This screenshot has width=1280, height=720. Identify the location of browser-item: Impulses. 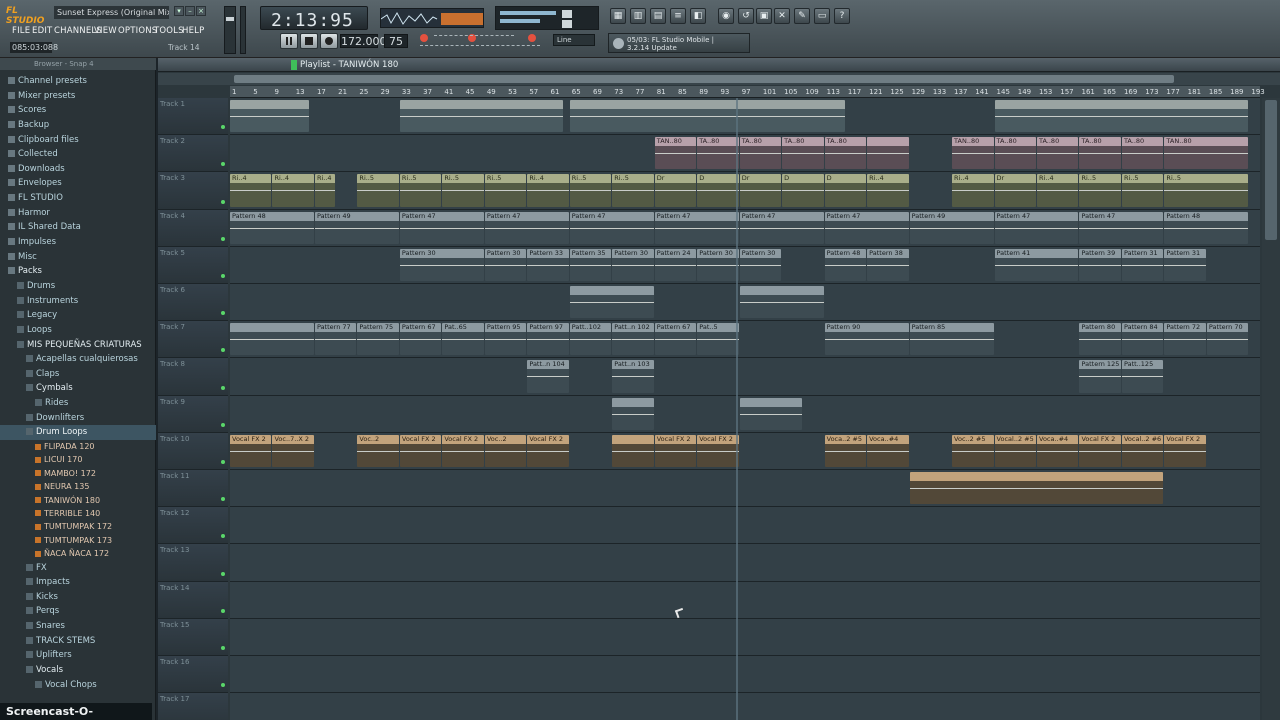
(78, 242).